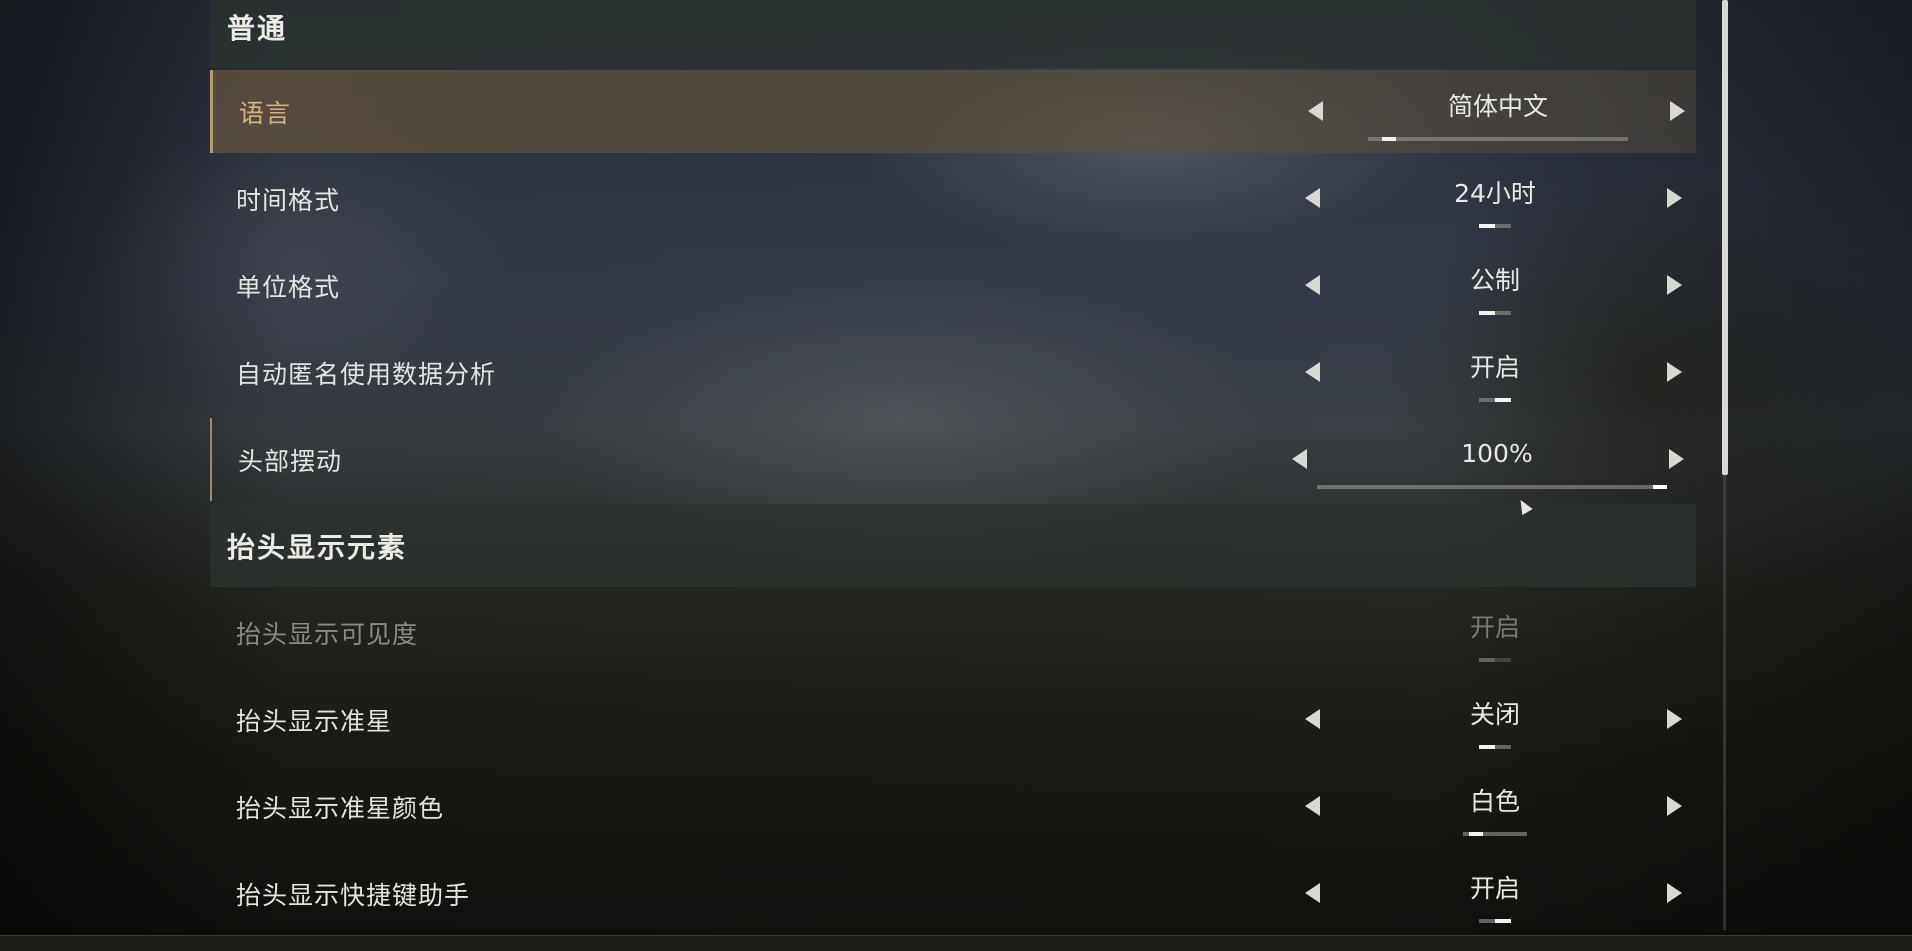 This screenshot has width=1912, height=951. Describe the element at coordinates (257, 28) in the screenshot. I see `section-title: 普通` at that location.